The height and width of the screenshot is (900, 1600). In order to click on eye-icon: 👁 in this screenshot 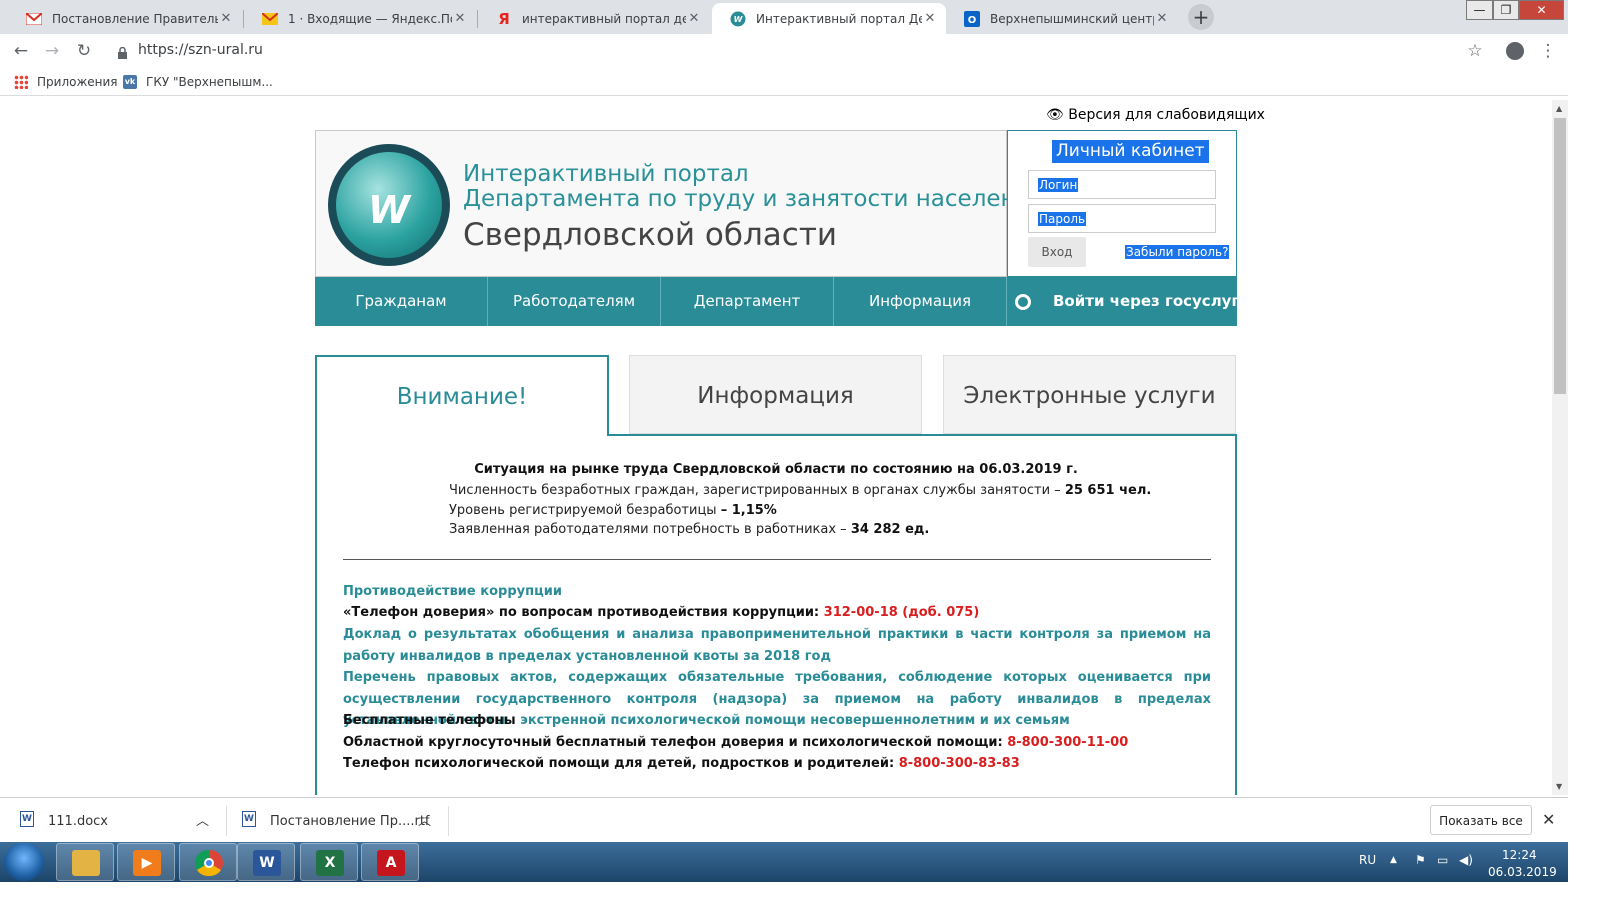, I will do `click(1055, 115)`.